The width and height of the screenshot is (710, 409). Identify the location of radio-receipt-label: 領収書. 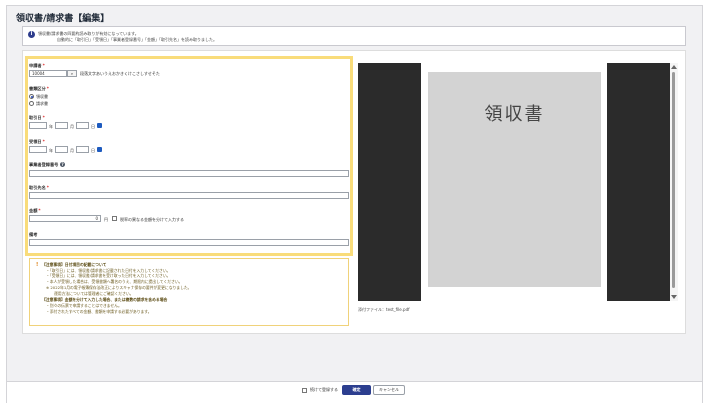
(42, 96).